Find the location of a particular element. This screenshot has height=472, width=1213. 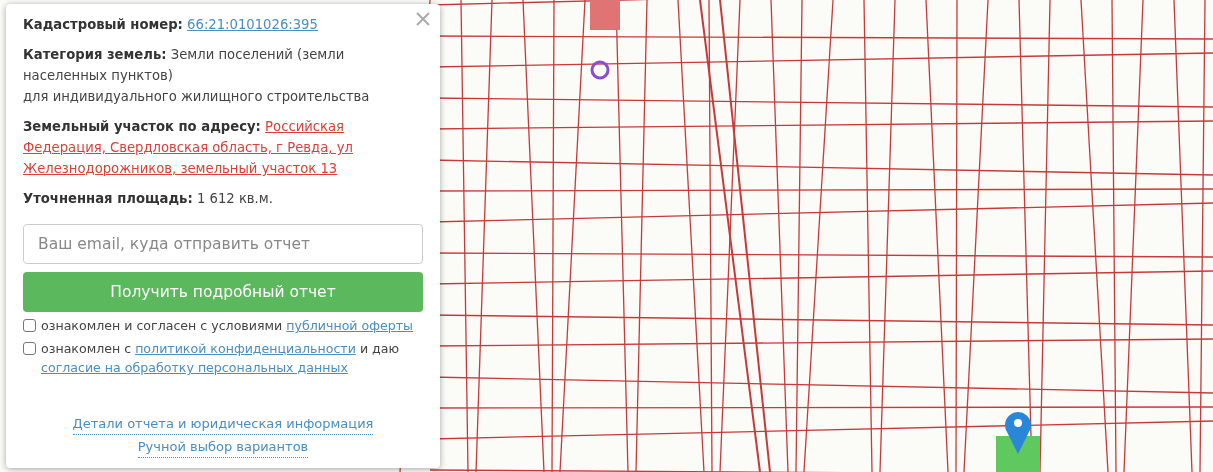

close-button is located at coordinates (423, 19).